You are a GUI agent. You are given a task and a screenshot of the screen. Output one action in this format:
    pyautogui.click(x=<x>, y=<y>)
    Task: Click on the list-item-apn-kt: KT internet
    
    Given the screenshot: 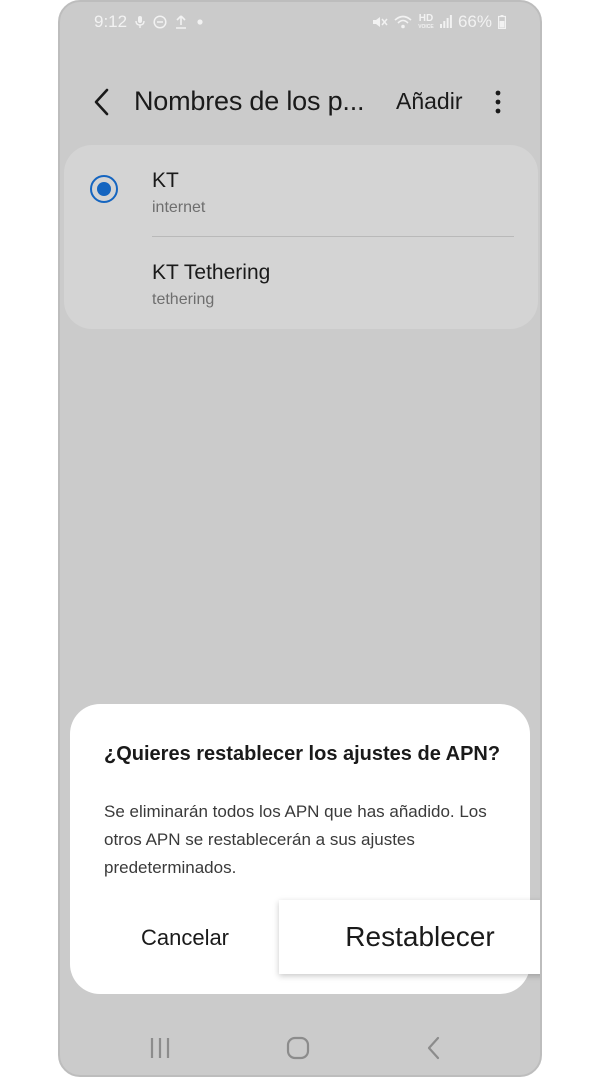 What is the action you would take?
    pyautogui.click(x=301, y=191)
    